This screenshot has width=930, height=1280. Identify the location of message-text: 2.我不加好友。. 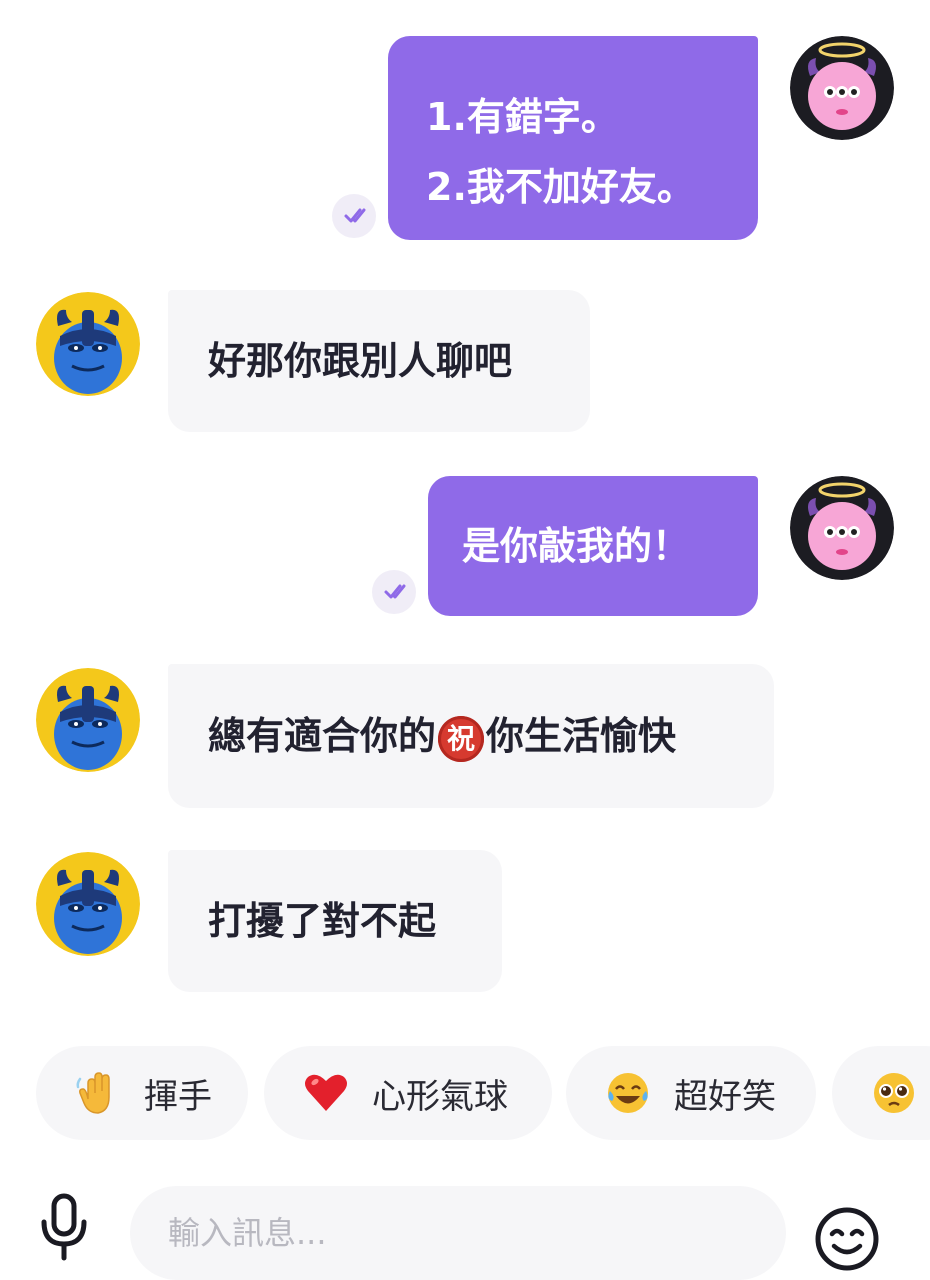
(560, 187).